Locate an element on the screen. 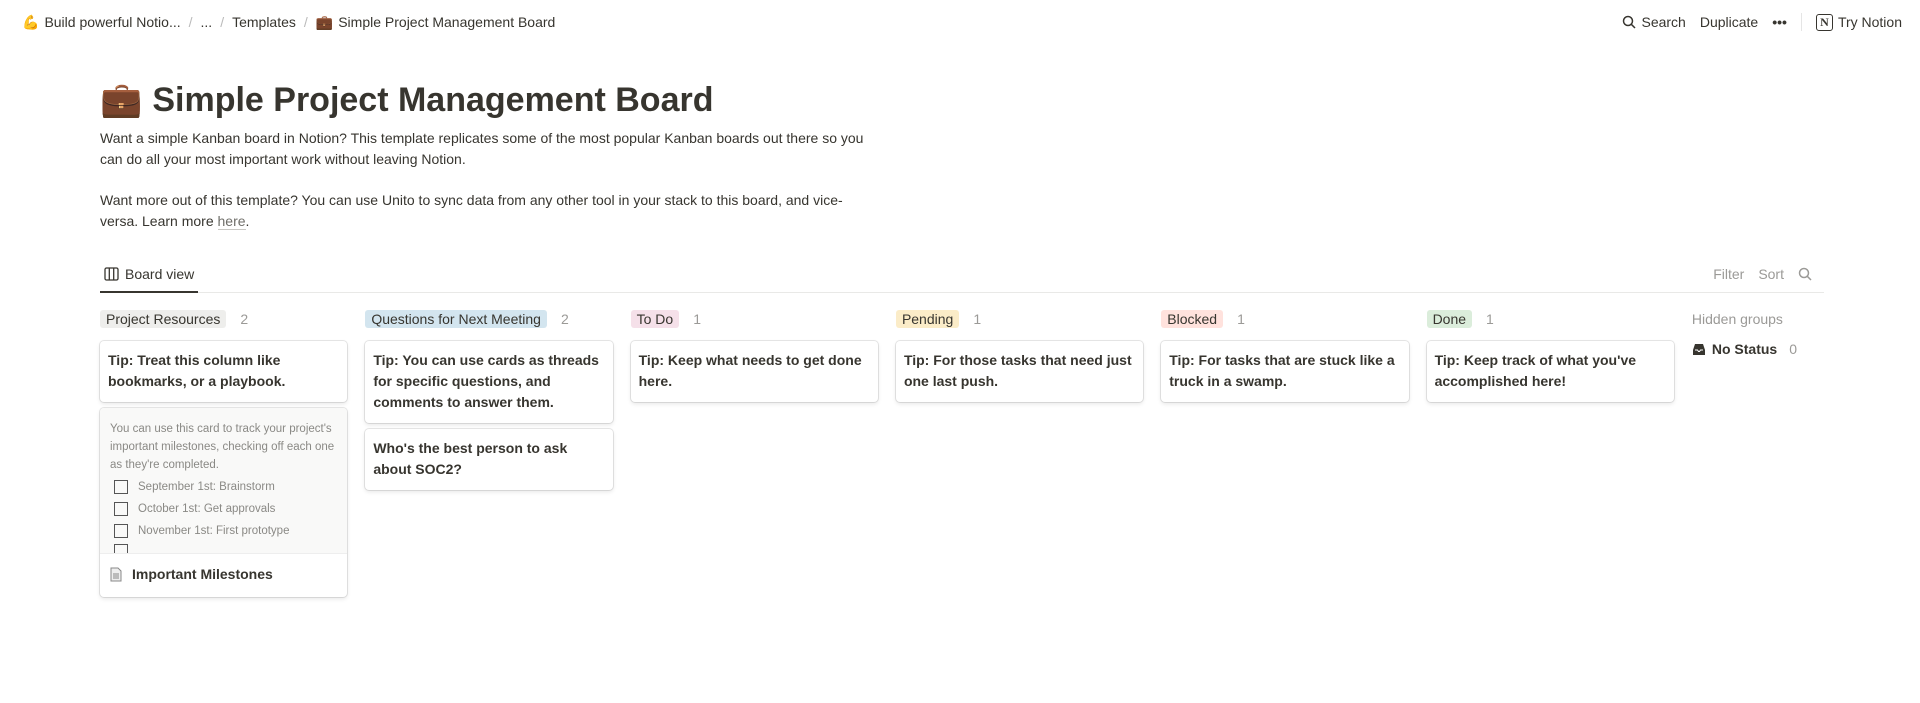  status-tag: To Do is located at coordinates (655, 319).